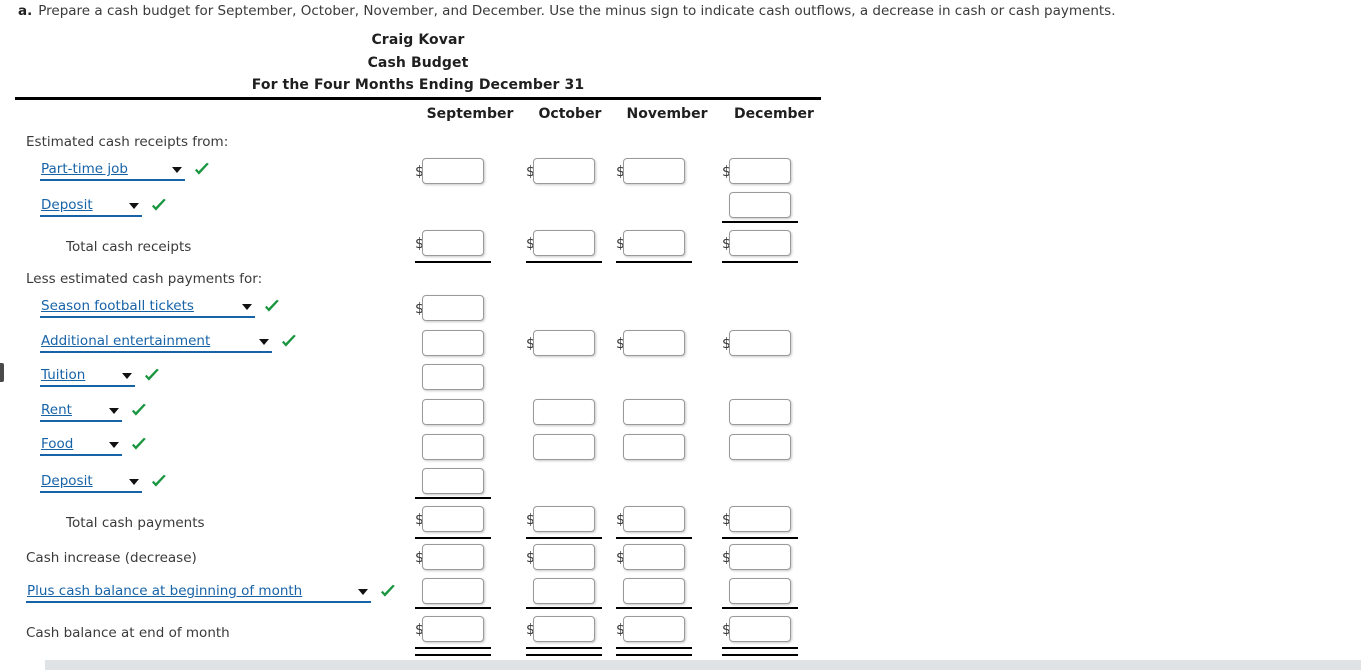 The width and height of the screenshot is (1361, 670). I want to click on amount-input-december-r3, so click(760, 243).